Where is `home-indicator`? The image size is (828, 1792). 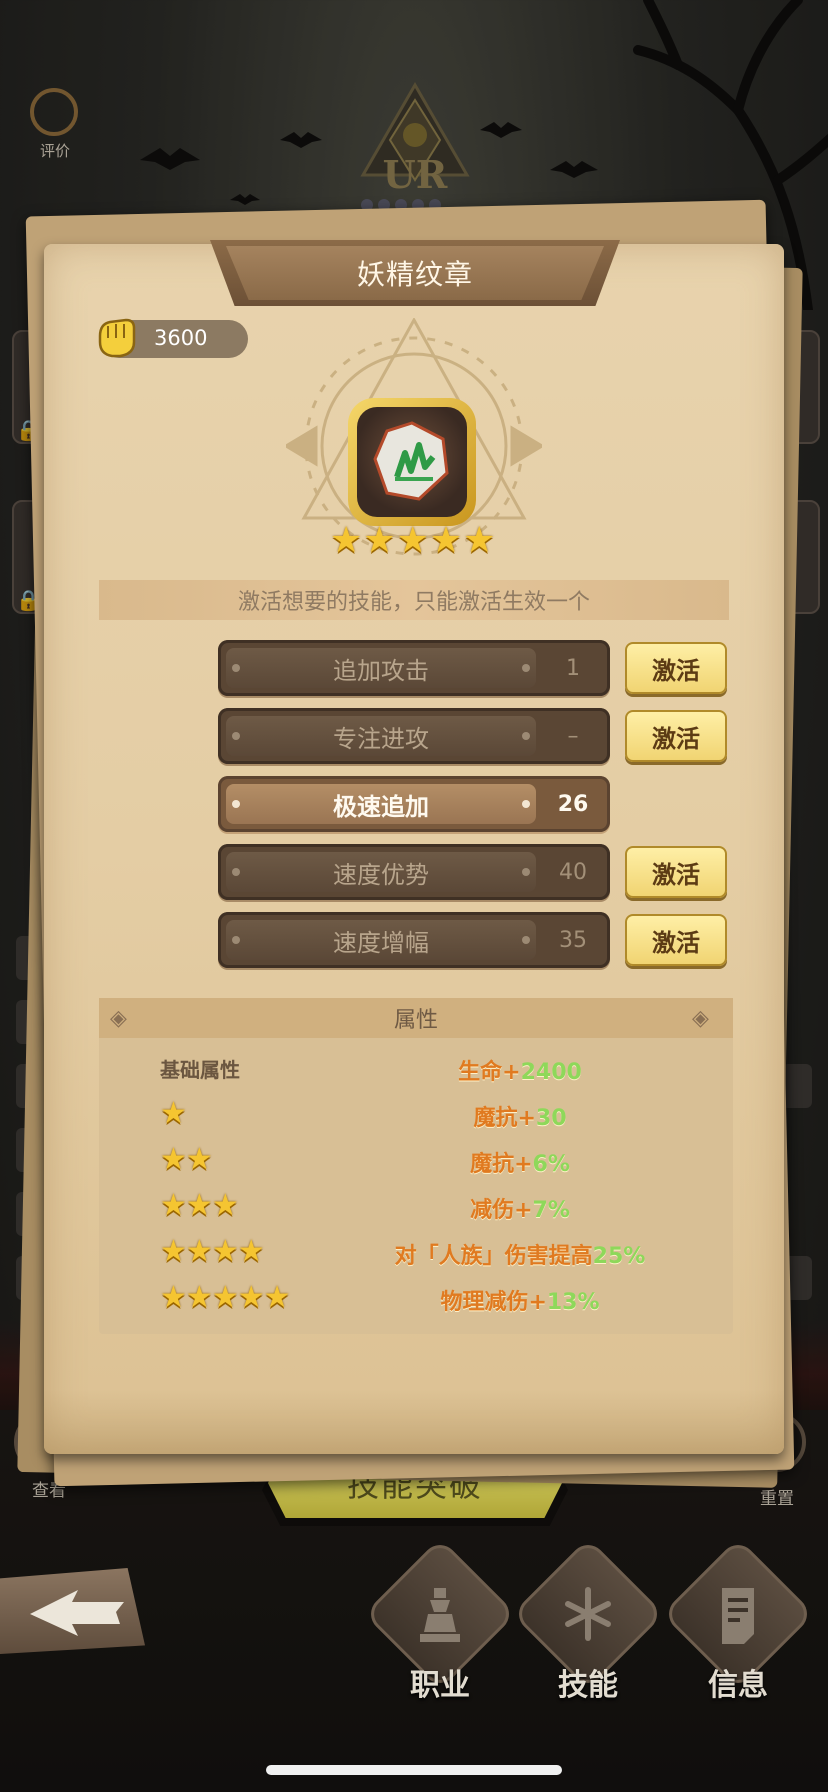 home-indicator is located at coordinates (414, 1770).